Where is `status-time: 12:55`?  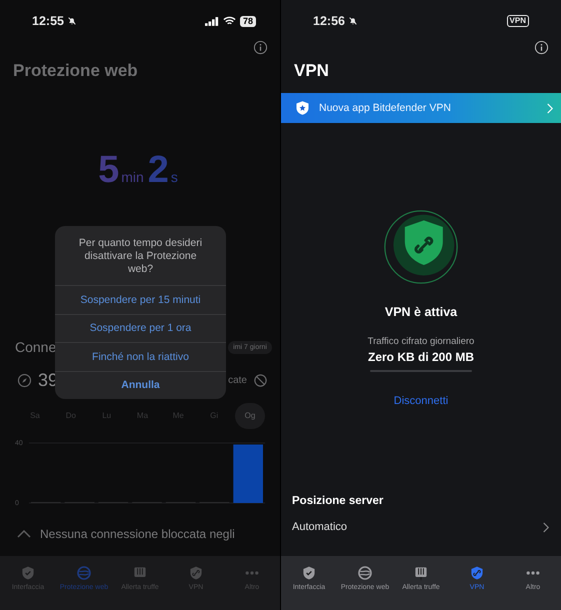
status-time: 12:55 is located at coordinates (48, 21).